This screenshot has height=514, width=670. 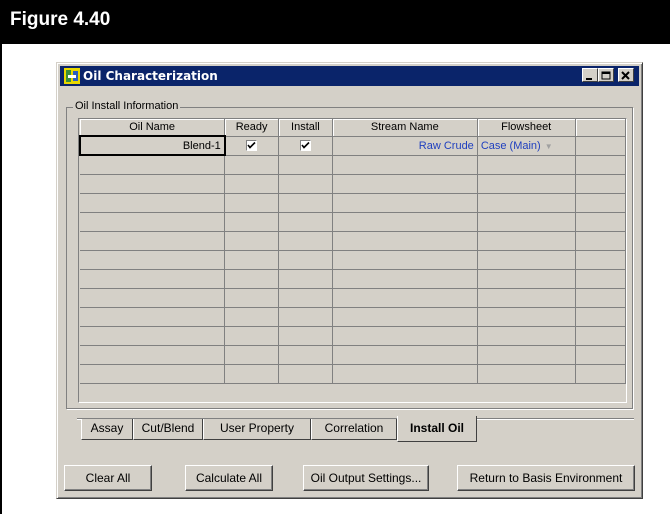 What do you see at coordinates (546, 478) in the screenshot?
I see `return-basis-button: Return to Basis Environment` at bounding box center [546, 478].